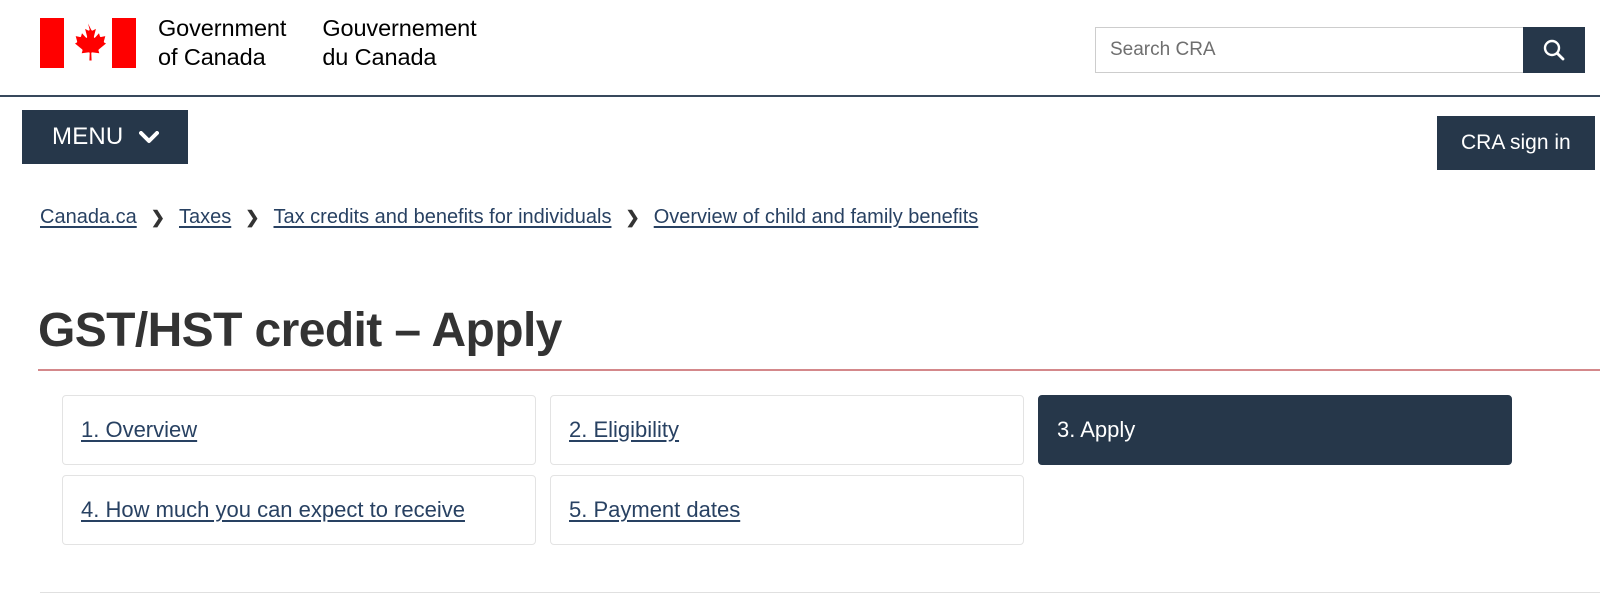  What do you see at coordinates (88, 217) in the screenshot?
I see `breadcrumb-item-canada-ca: Canada.ca` at bounding box center [88, 217].